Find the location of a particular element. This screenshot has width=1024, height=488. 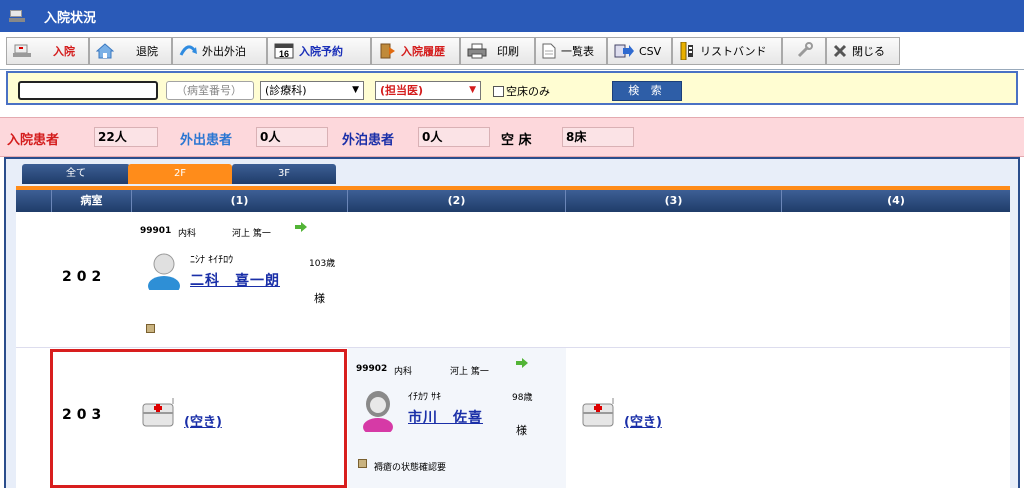

export-icon is located at coordinates (624, 51).